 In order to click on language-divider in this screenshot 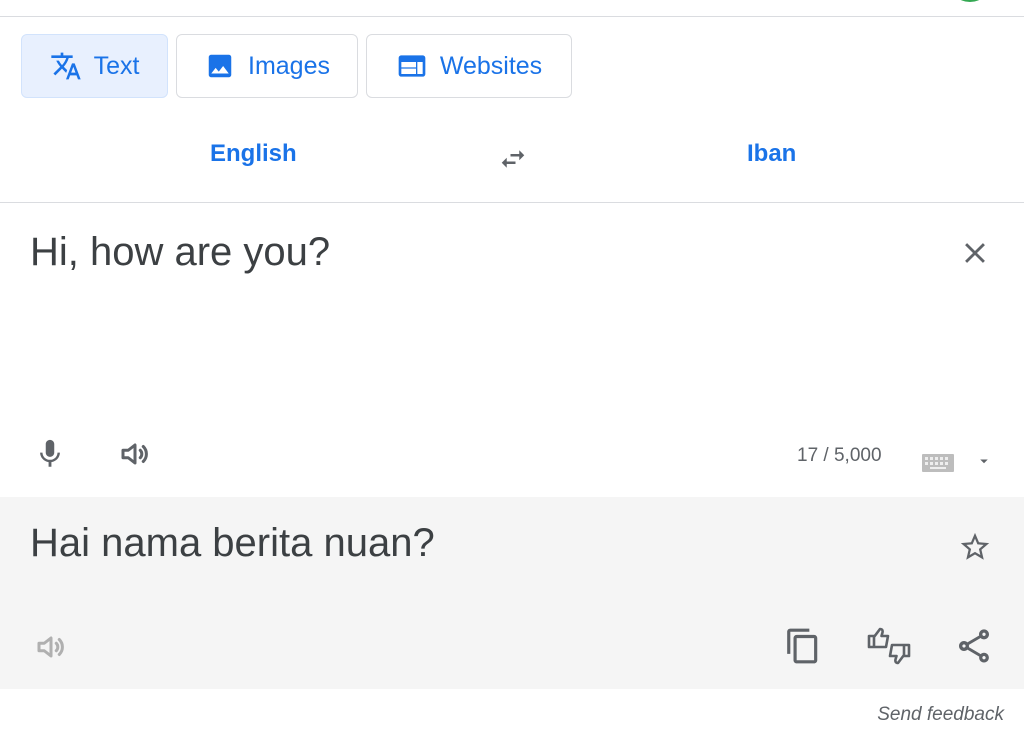, I will do `click(512, 202)`.